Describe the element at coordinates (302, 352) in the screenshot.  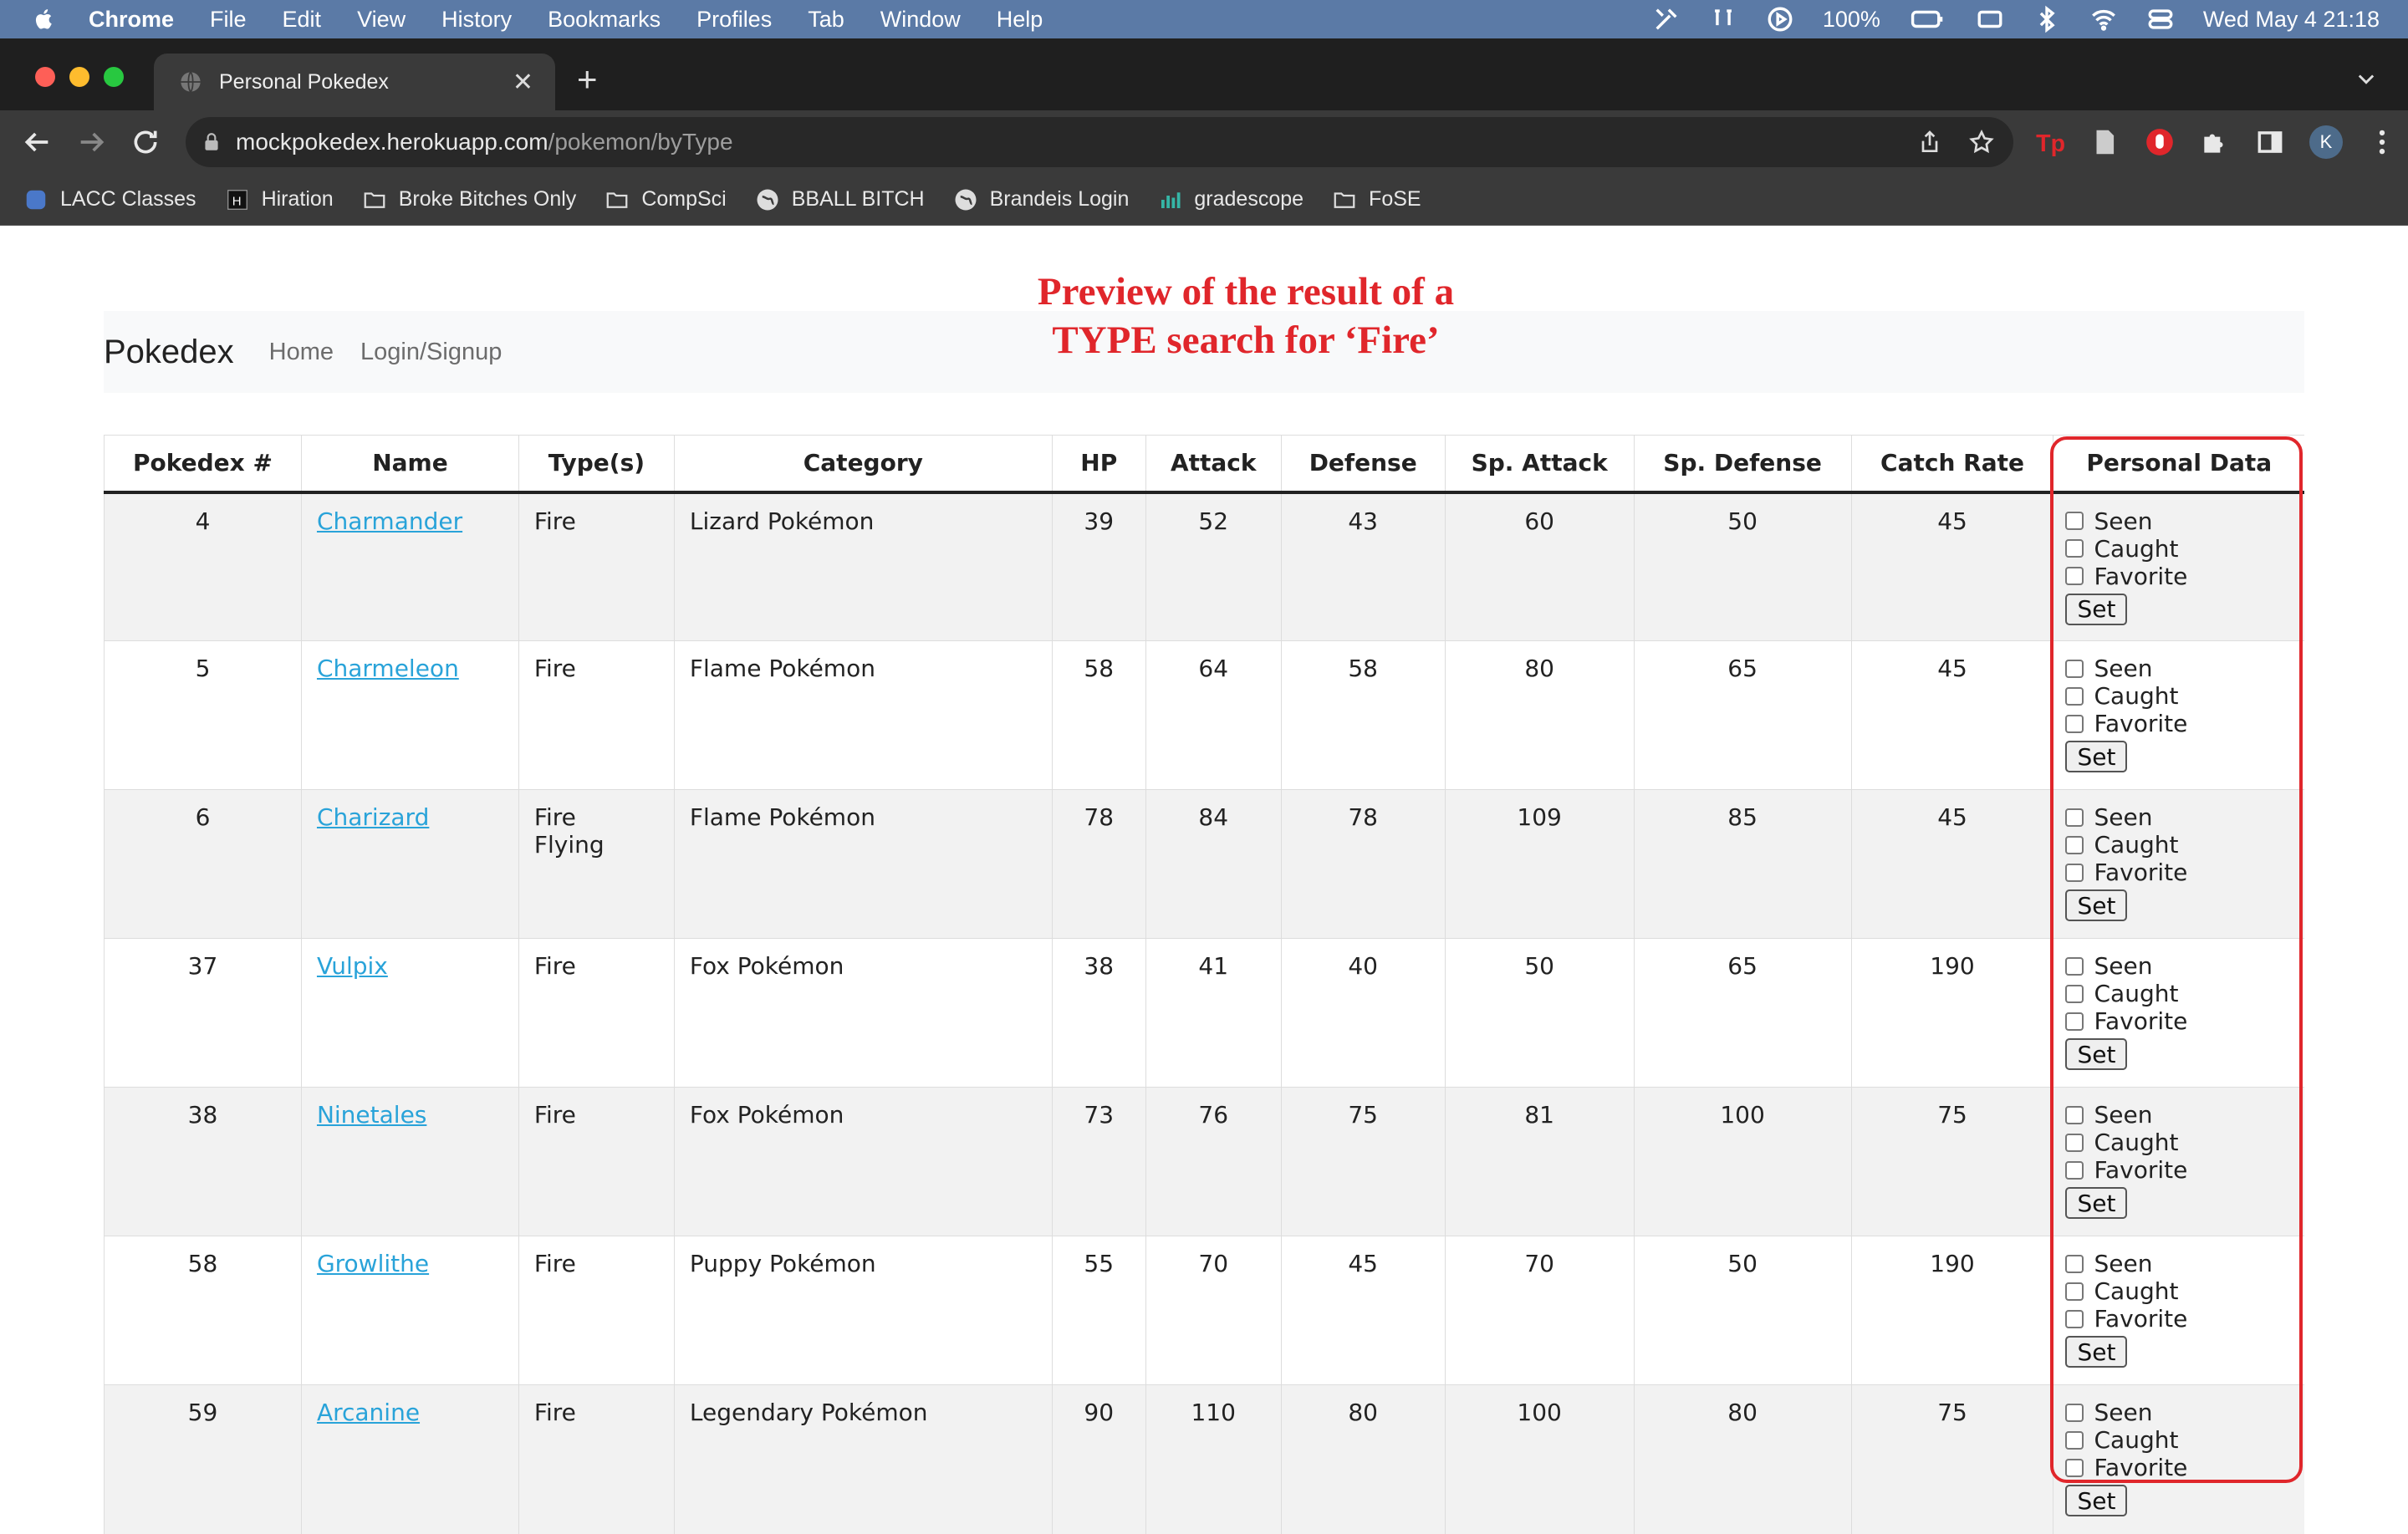
I see `nav-home-link: Home` at that location.